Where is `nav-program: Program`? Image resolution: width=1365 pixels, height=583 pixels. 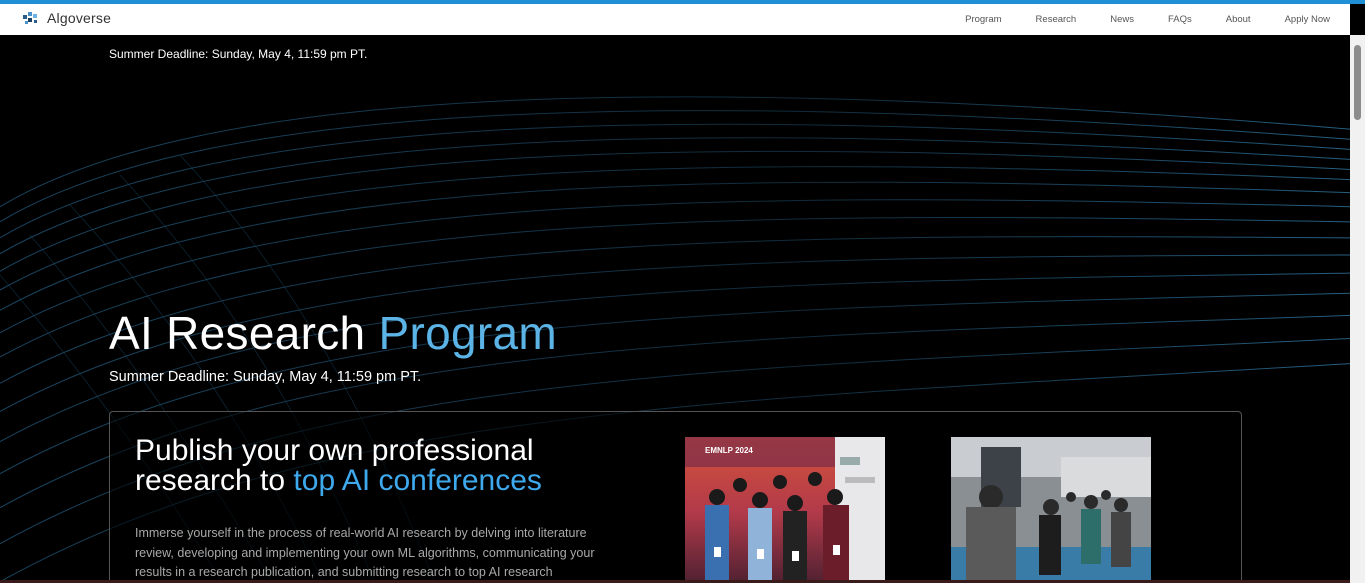
nav-program: Program is located at coordinates (983, 19).